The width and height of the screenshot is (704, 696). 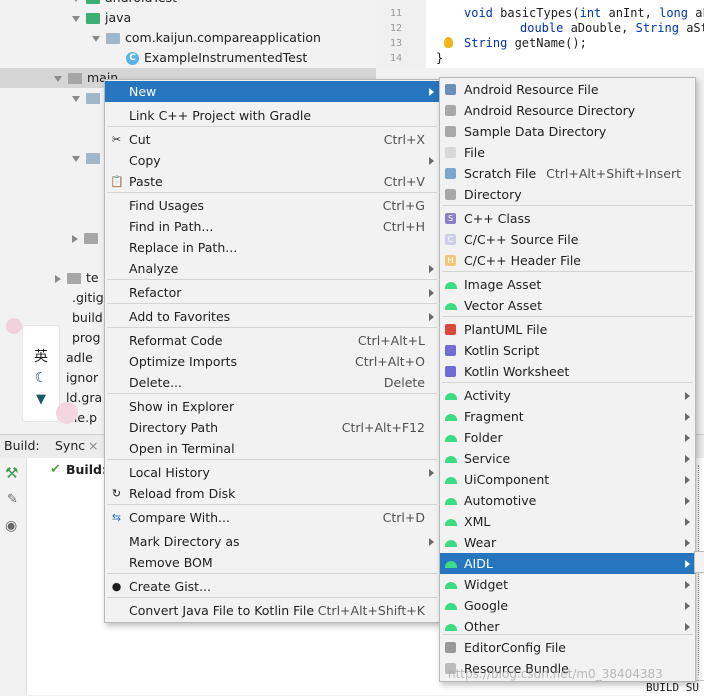 I want to click on menu-item-find-usages: Find Usages Ctrl+G, so click(x=272, y=205).